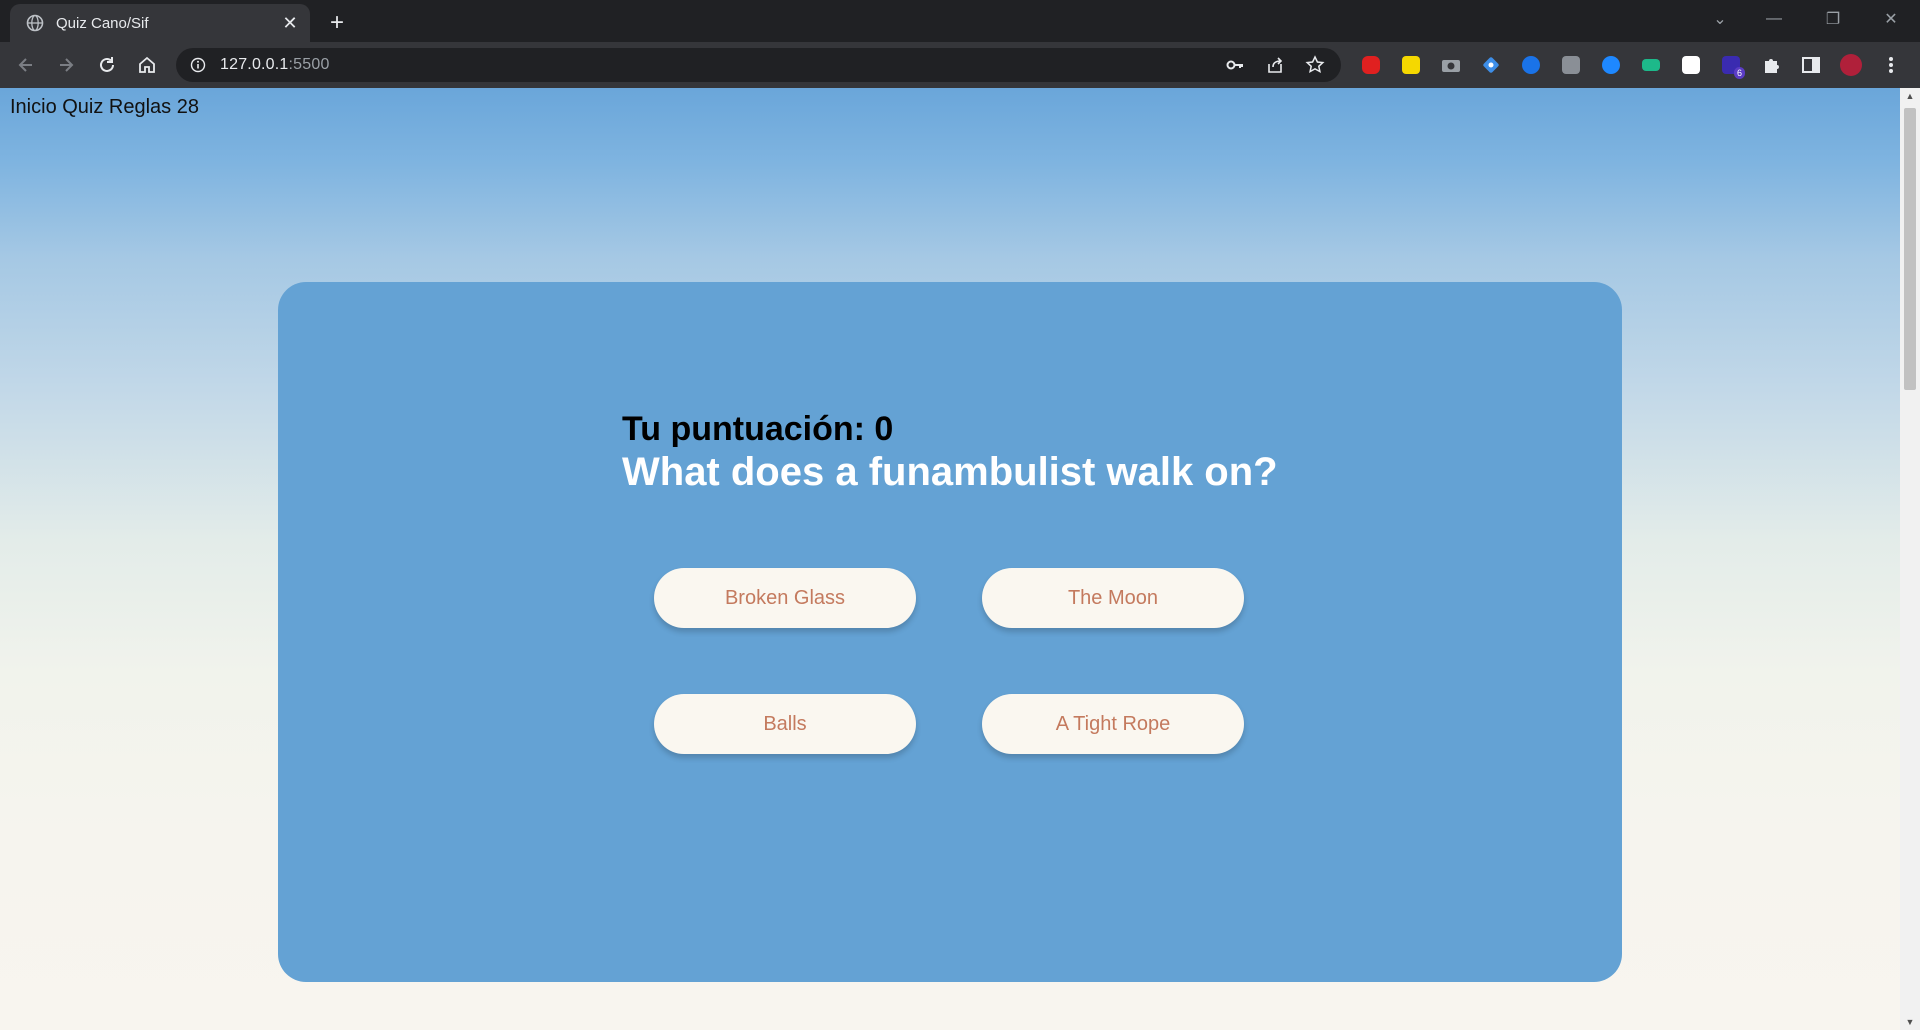 The width and height of the screenshot is (1920, 1030). What do you see at coordinates (1891, 65) in the screenshot?
I see `menu-kebab-icon` at bounding box center [1891, 65].